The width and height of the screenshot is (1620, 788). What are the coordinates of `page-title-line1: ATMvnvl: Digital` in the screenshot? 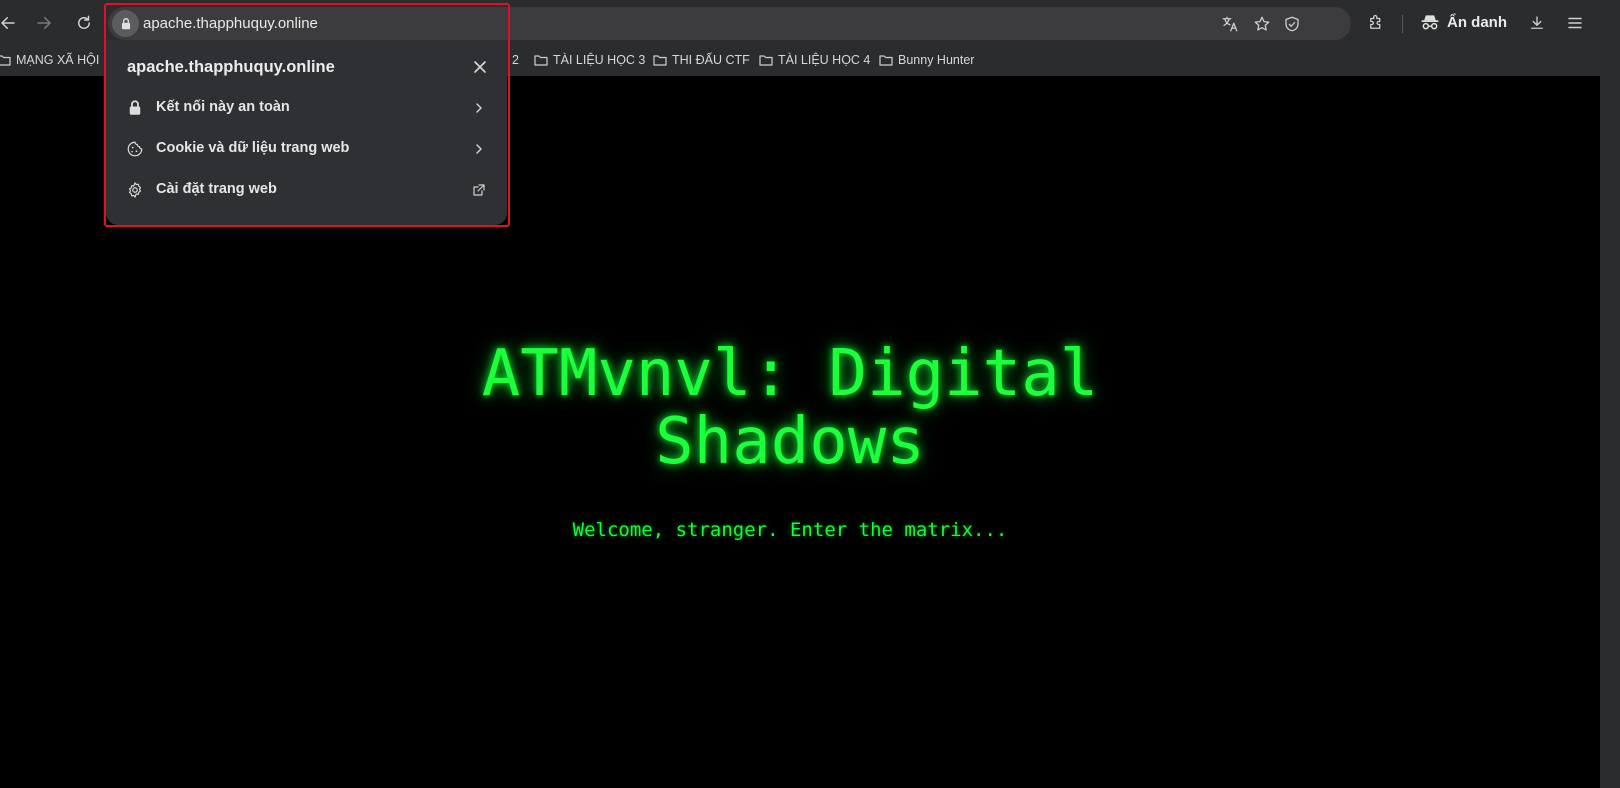 It's located at (790, 374).